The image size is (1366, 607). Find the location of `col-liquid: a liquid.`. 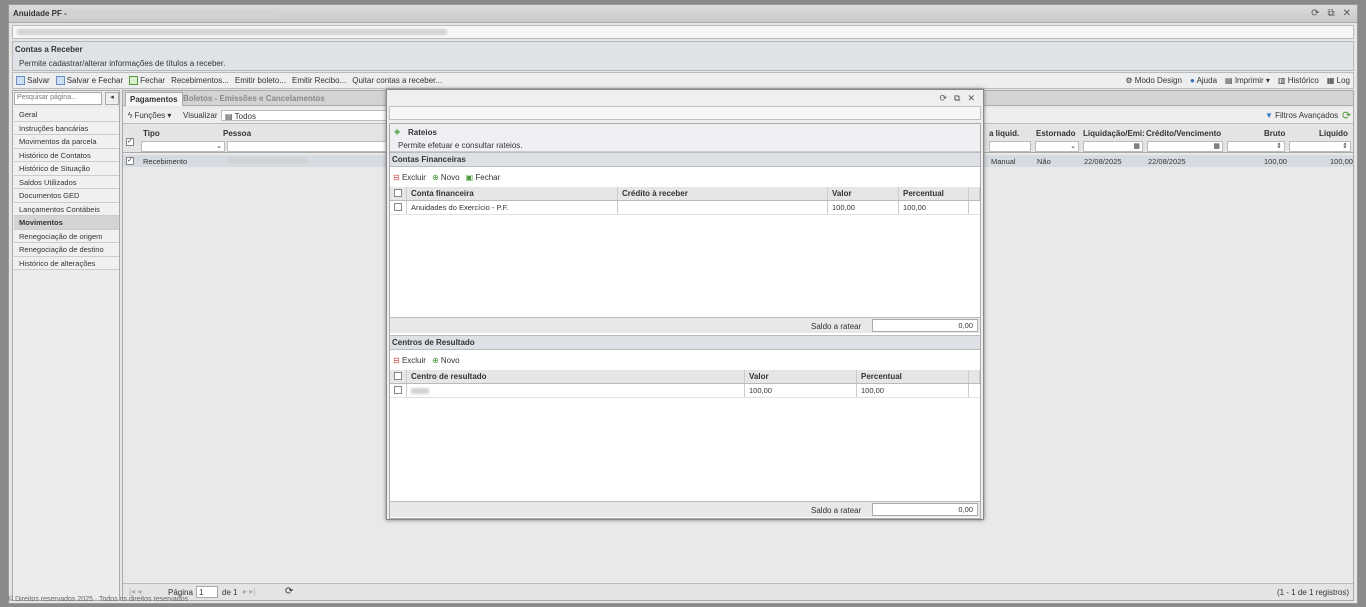

col-liquid: a liquid. is located at coordinates (1004, 133).